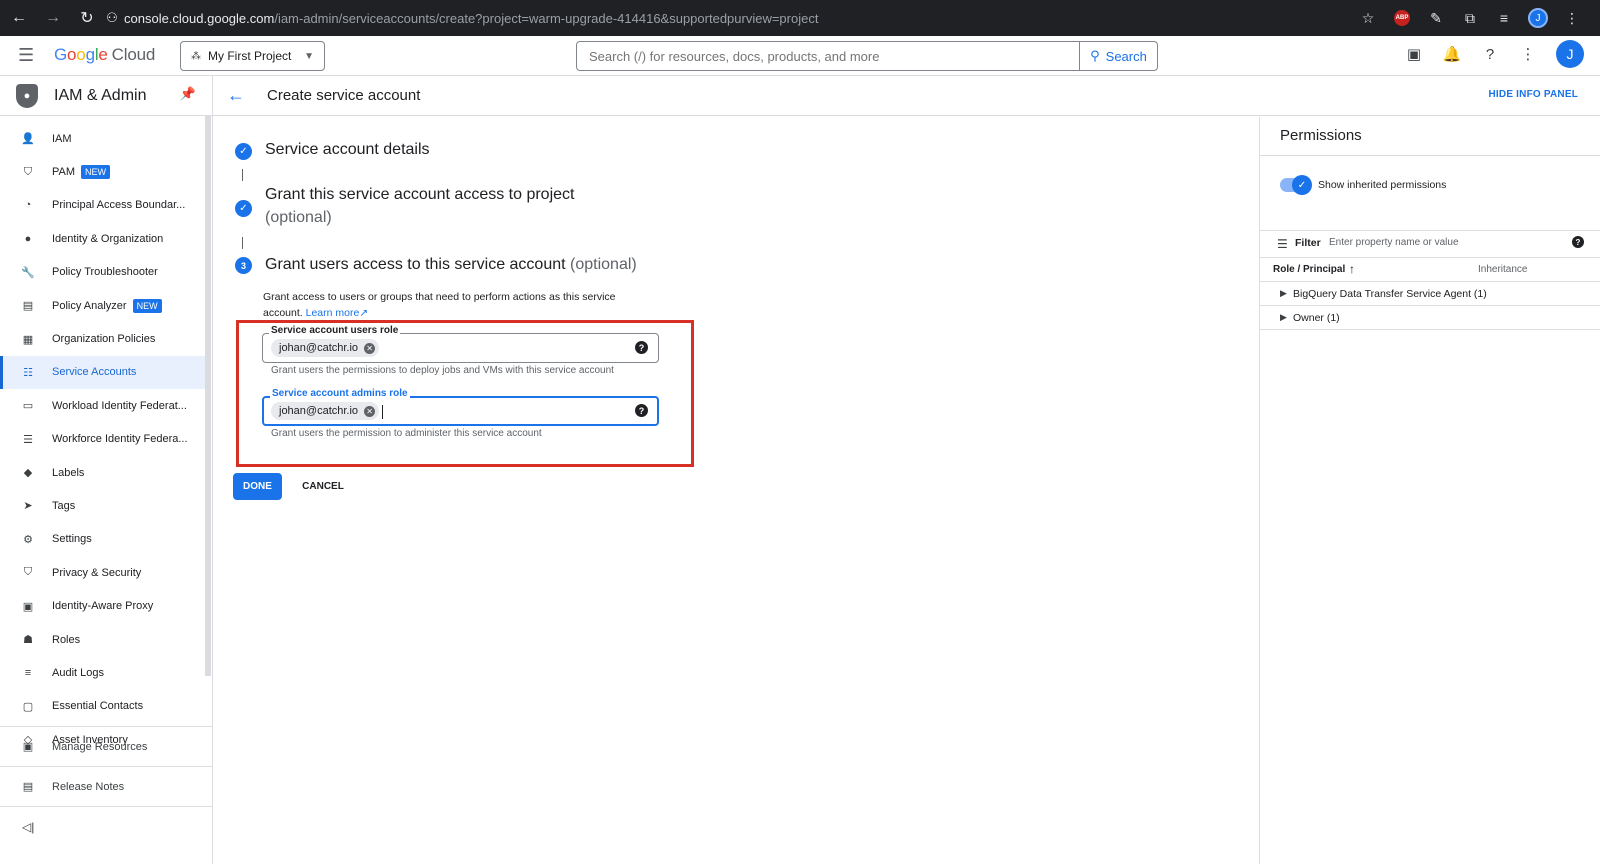  I want to click on back-icon: ←, so click(19, 18).